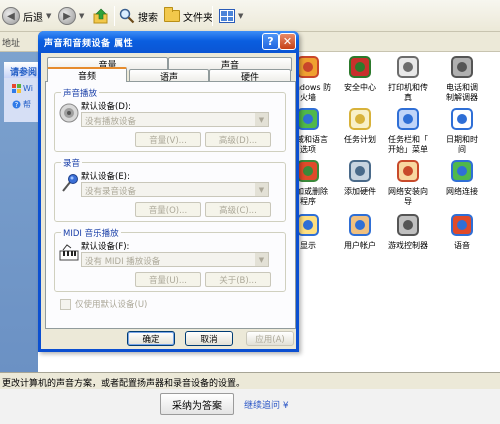  I want to click on default-device-label: 默认设备(D):, so click(106, 107).